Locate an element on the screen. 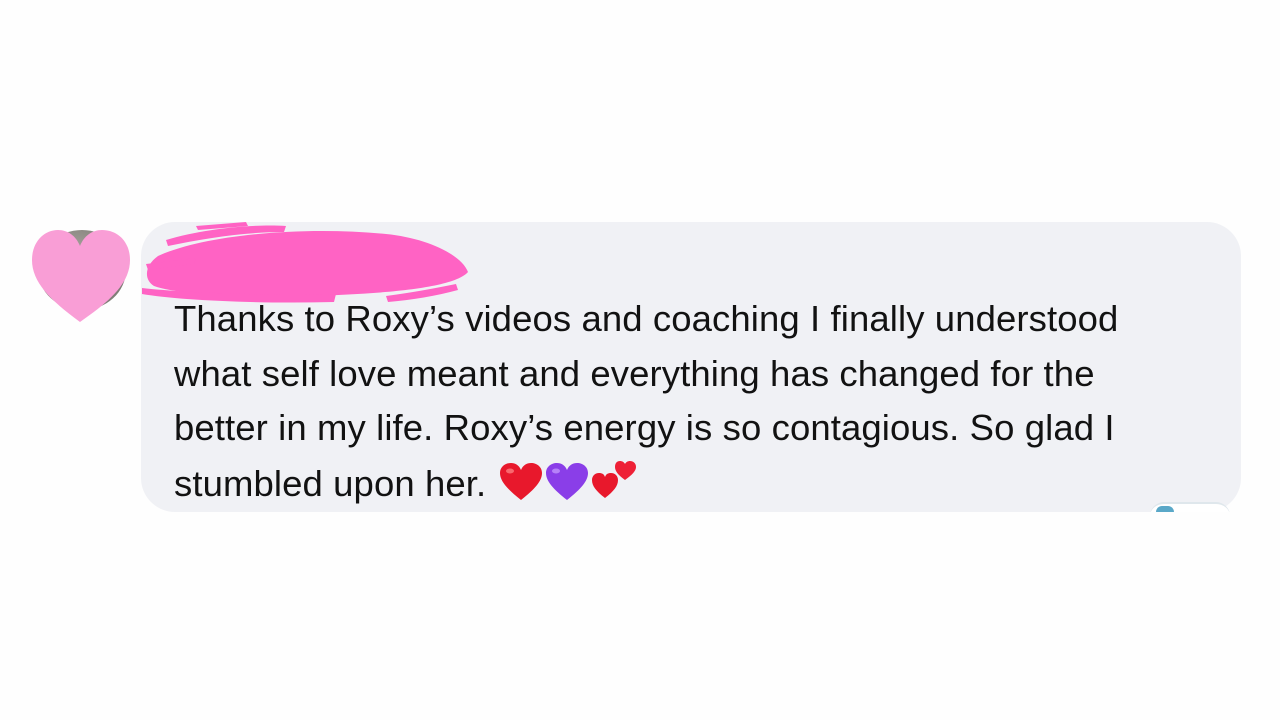 This screenshot has height=720, width=1280. purple-heart-emoji-icon is located at coordinates (566, 481).